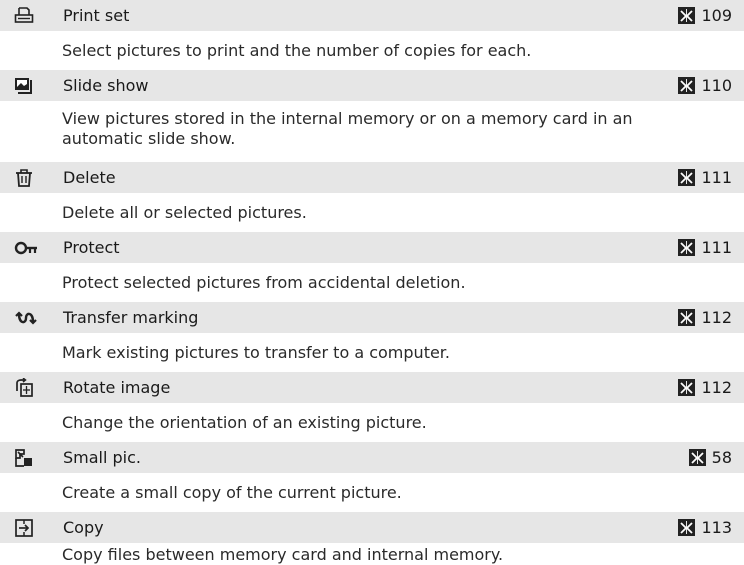 The width and height of the screenshot is (744, 565). What do you see at coordinates (372, 317) in the screenshot?
I see `menu-row-transfer-marking: Transfer marking 112` at bounding box center [372, 317].